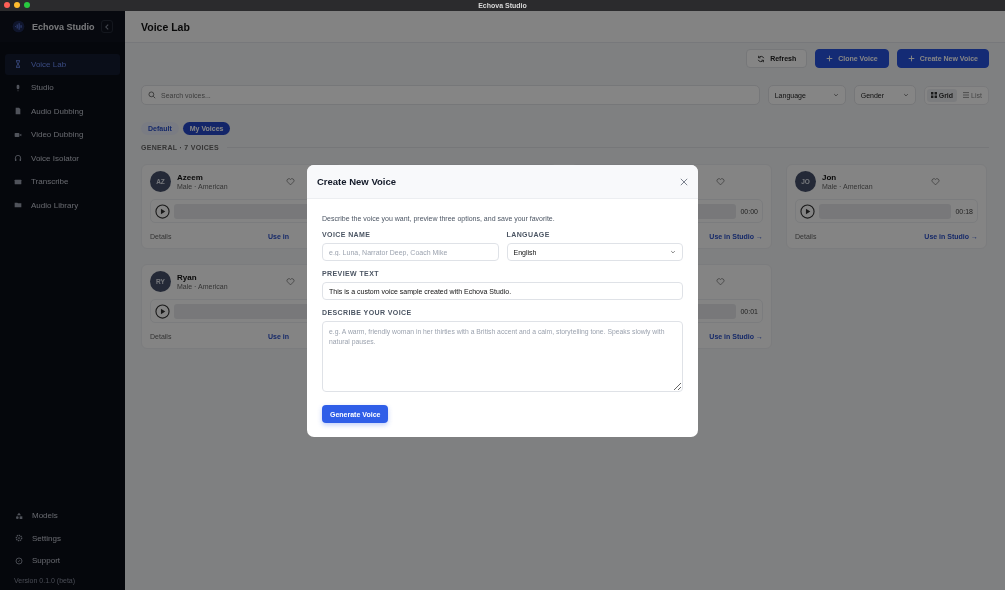  Describe the element at coordinates (187, 277) in the screenshot. I see `voice-name: Ryan` at that location.